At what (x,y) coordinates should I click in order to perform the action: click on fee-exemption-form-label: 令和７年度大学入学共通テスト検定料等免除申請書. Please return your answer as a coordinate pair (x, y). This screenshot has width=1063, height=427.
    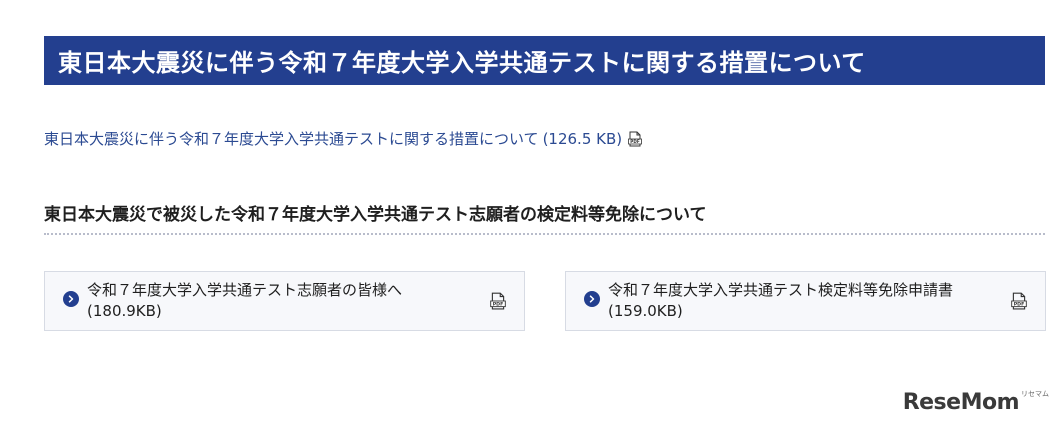
    Looking at the image, I should click on (781, 290).